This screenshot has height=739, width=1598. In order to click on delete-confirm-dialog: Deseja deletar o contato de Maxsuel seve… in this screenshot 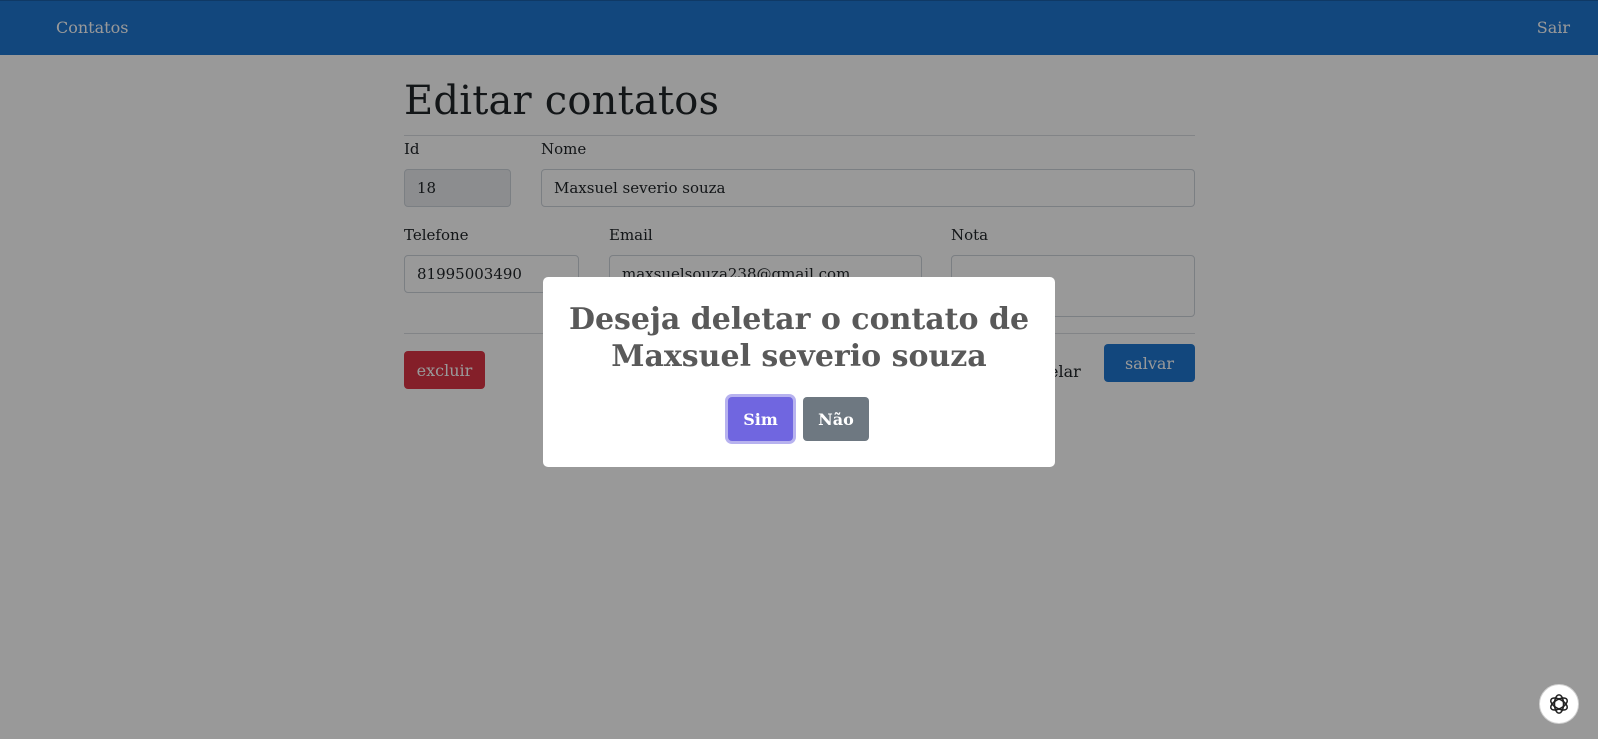, I will do `click(799, 372)`.